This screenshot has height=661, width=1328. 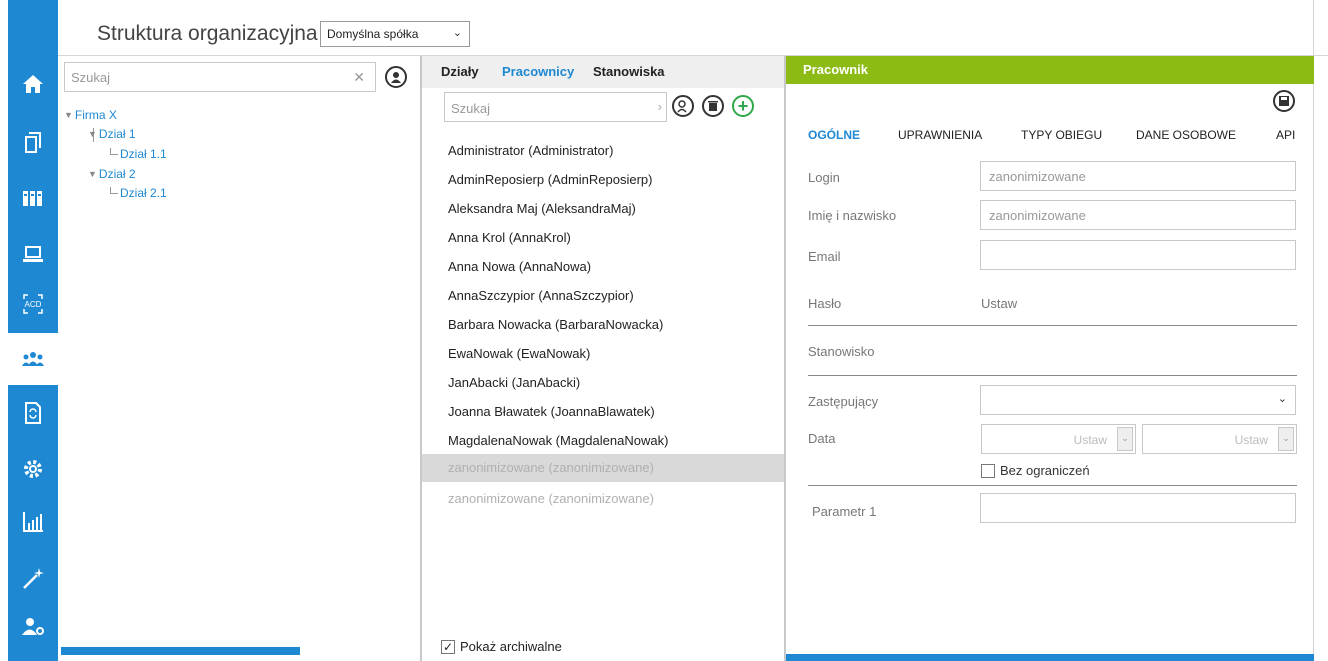 I want to click on company-select-value: Domyślna spółka, so click(x=373, y=34).